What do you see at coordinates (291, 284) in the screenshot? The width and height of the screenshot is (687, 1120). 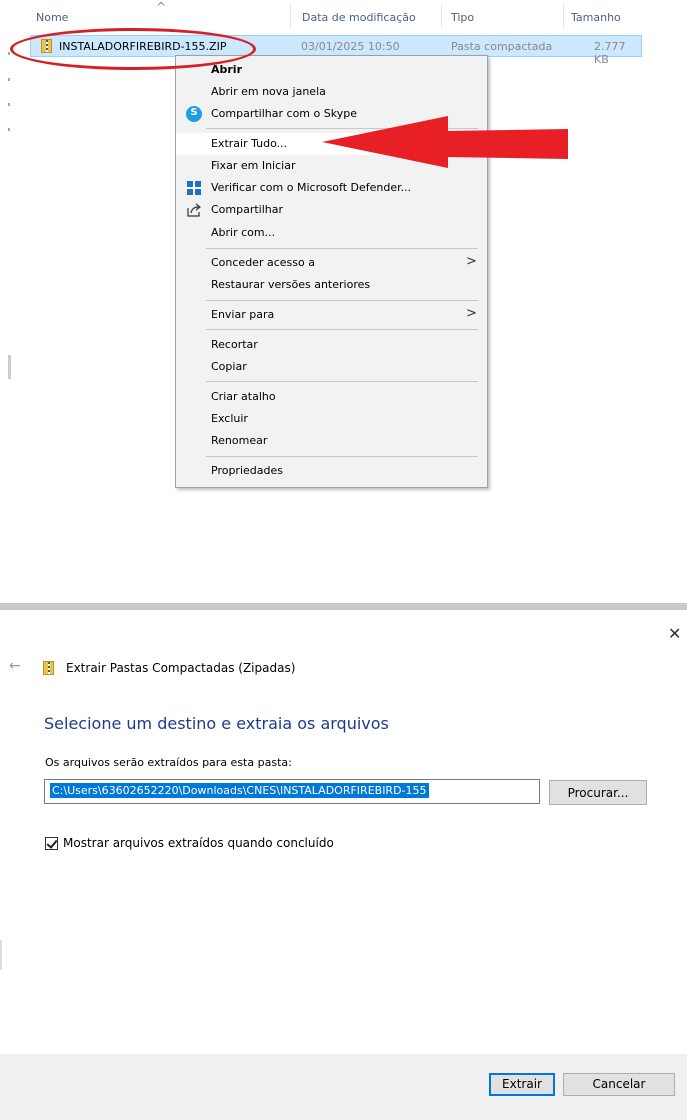 I see `menu-item-label: Restaurar versões anteriores` at bounding box center [291, 284].